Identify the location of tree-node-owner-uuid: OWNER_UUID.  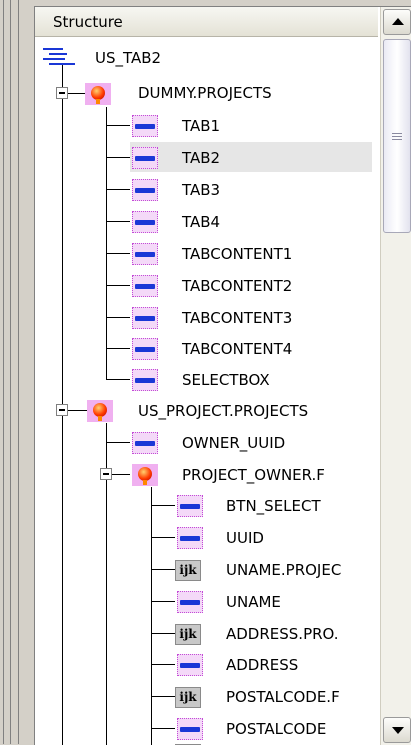
(233, 443).